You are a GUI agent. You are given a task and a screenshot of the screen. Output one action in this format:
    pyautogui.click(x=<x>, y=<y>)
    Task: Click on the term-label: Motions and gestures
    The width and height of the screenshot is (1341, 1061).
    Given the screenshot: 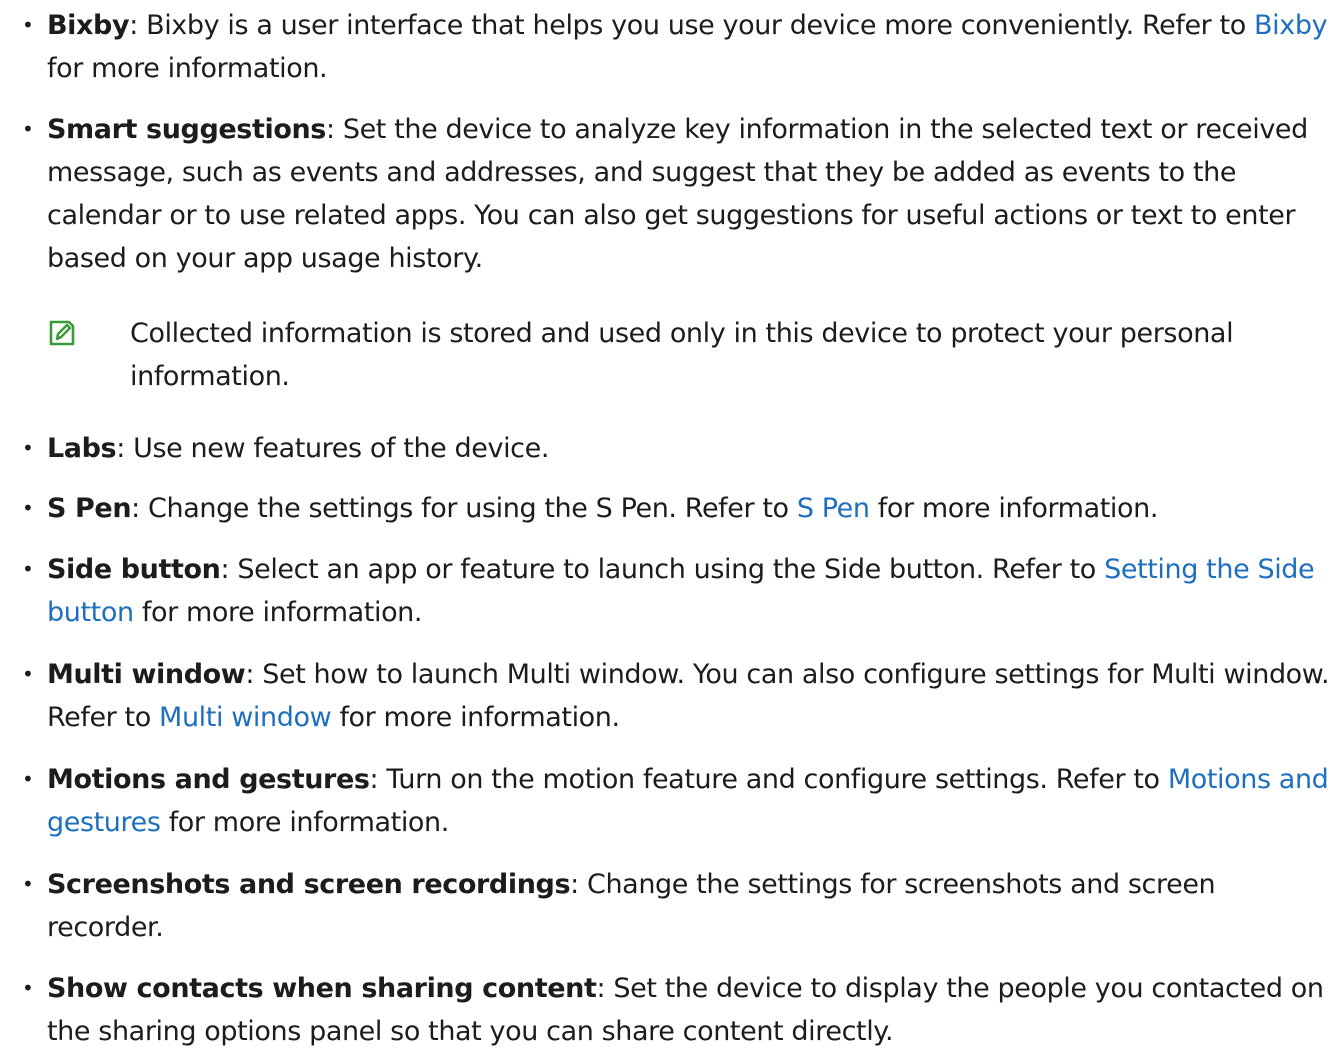 What is the action you would take?
    pyautogui.click(x=208, y=779)
    